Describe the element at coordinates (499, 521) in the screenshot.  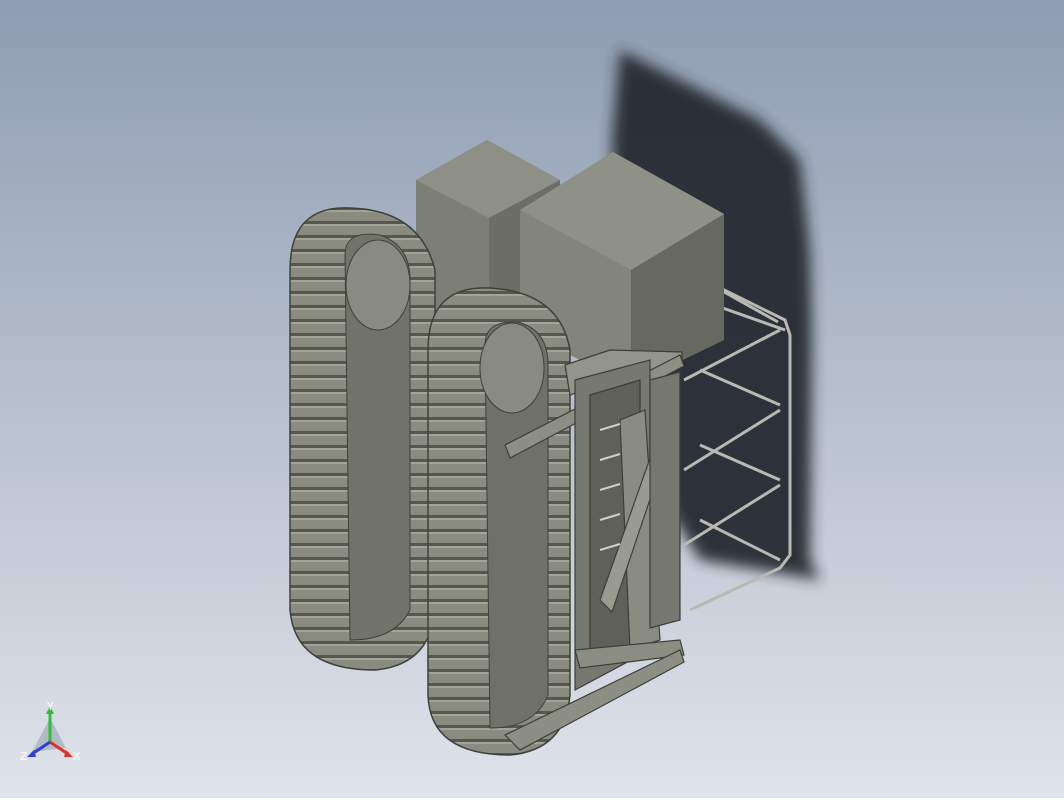
I see `right-track` at that location.